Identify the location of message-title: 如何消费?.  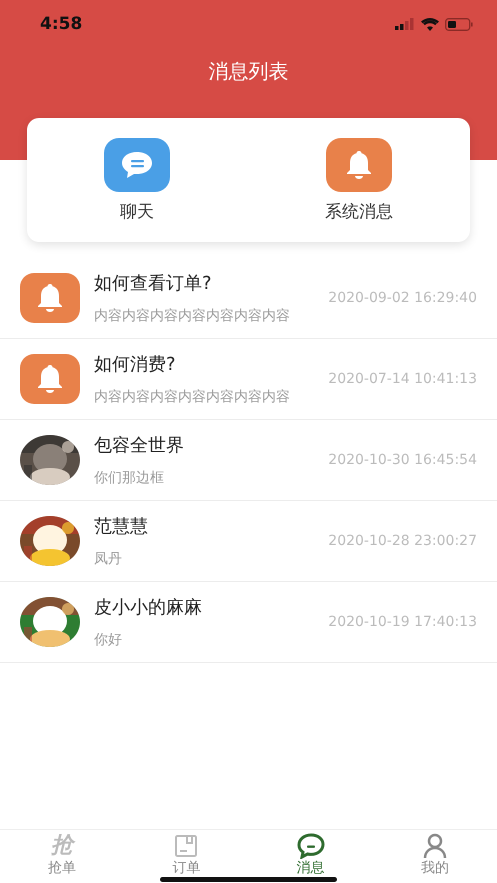
(135, 364).